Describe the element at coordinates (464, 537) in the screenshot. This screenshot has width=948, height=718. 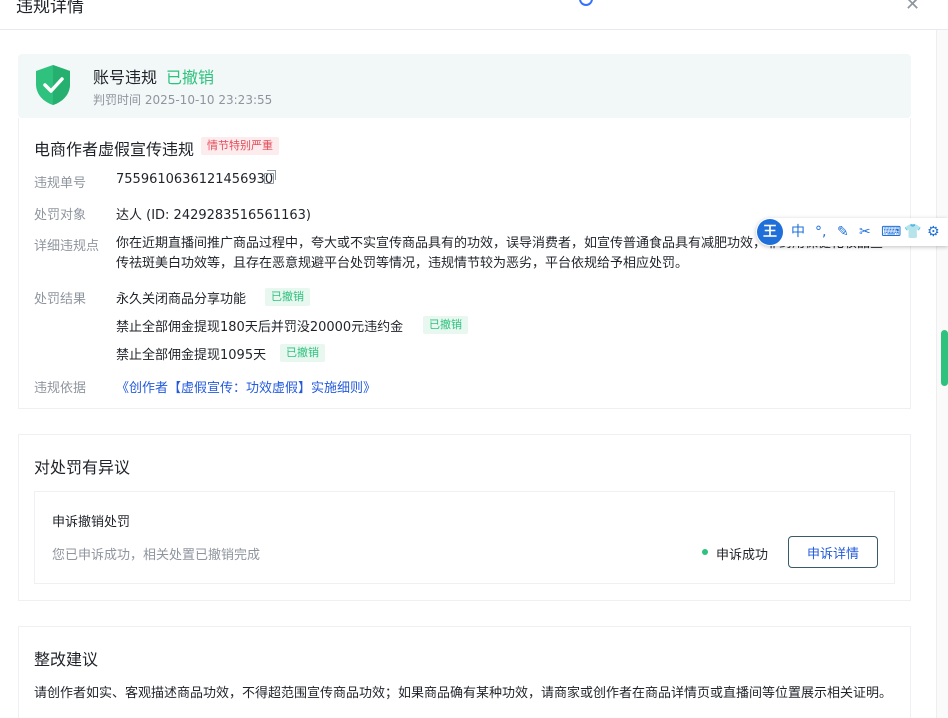
I see `appeal-panel` at that location.